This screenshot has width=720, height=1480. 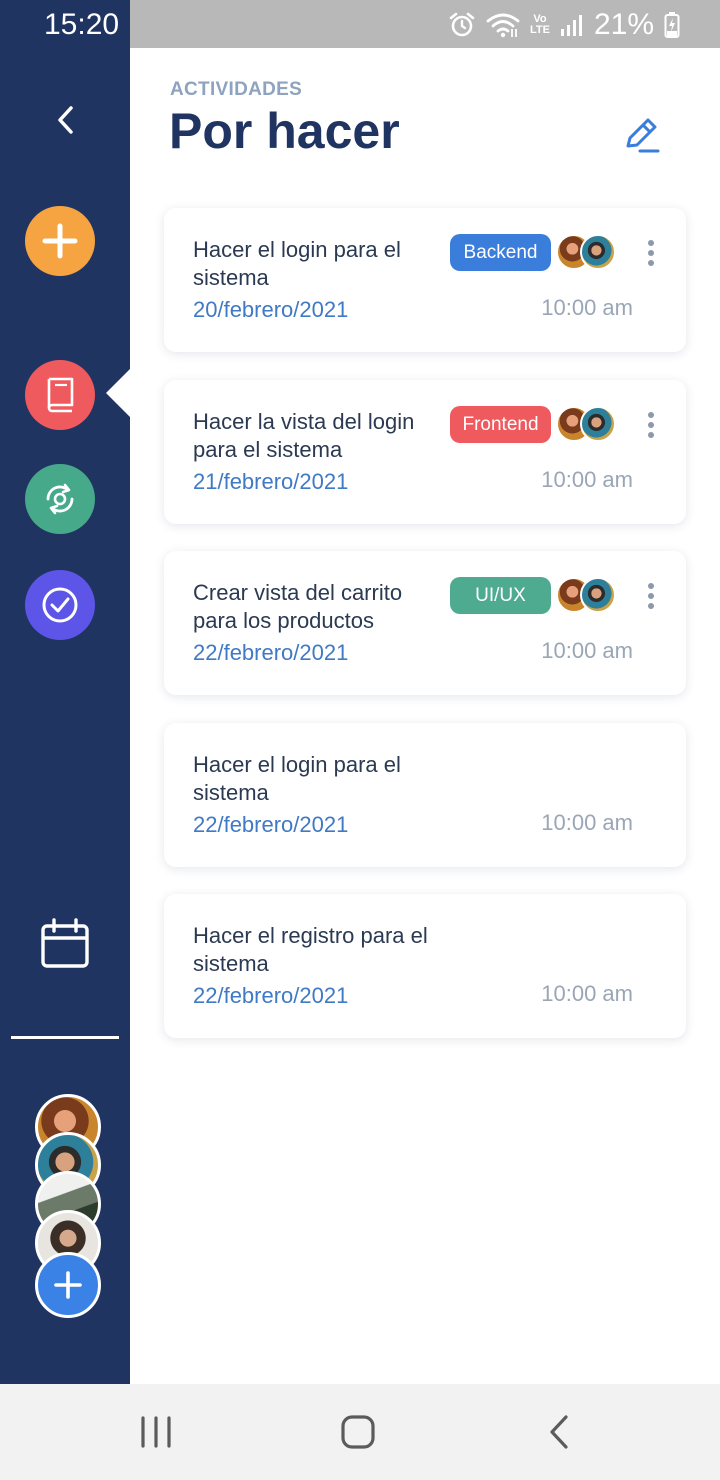 I want to click on wifi-icon, so click(x=503, y=25).